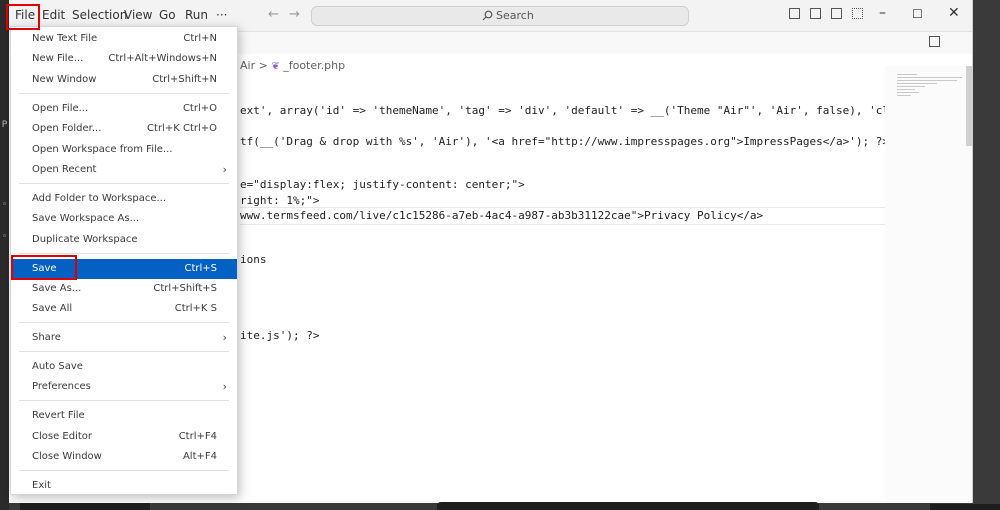 The height and width of the screenshot is (510, 1000). I want to click on toggle-primary-sidebar-icon, so click(794, 13).